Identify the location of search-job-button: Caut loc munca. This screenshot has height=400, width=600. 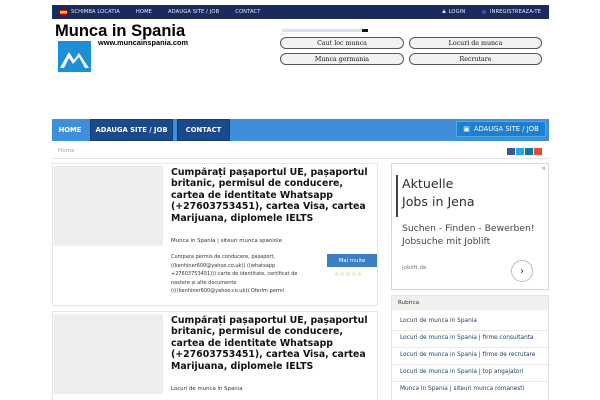
(342, 43).